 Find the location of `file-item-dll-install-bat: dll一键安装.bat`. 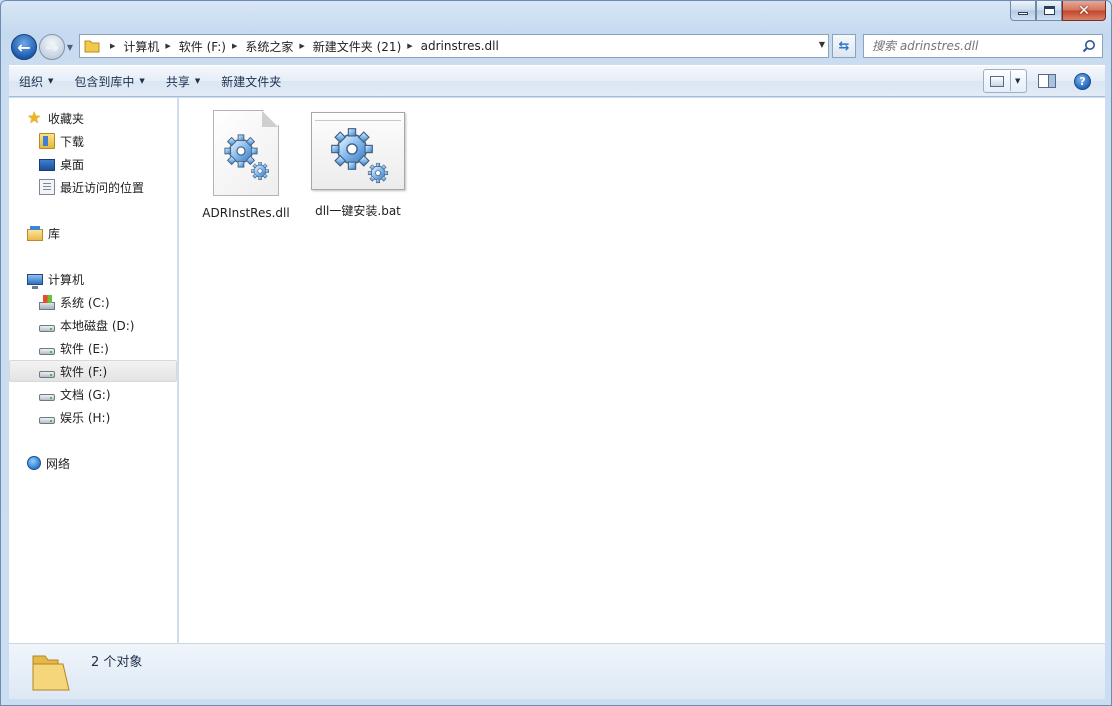

file-item-dll-install-bat: dll一键安装.bat is located at coordinates (358, 165).